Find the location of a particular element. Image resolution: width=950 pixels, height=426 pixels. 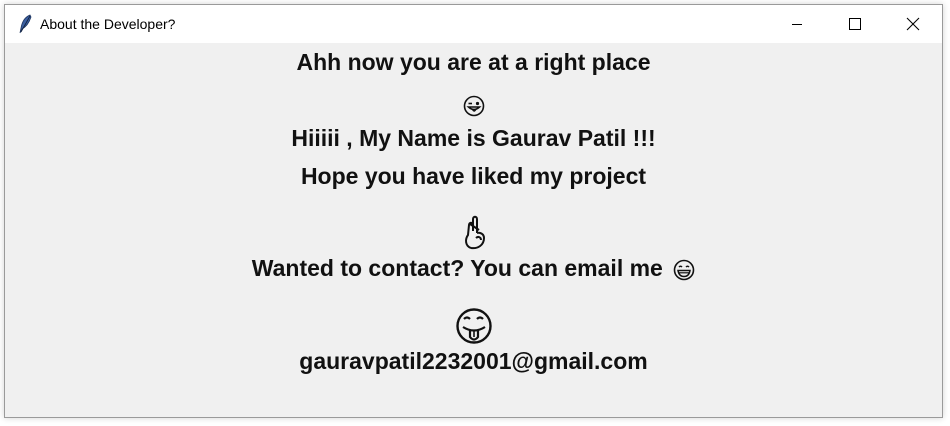

feather-icon is located at coordinates (25, 24).